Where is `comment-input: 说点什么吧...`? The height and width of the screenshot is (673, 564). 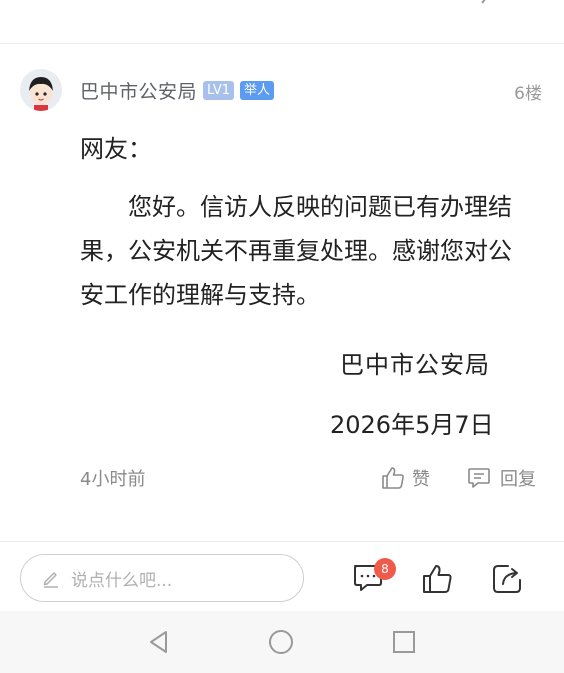 comment-input: 说点什么吧... is located at coordinates (162, 578).